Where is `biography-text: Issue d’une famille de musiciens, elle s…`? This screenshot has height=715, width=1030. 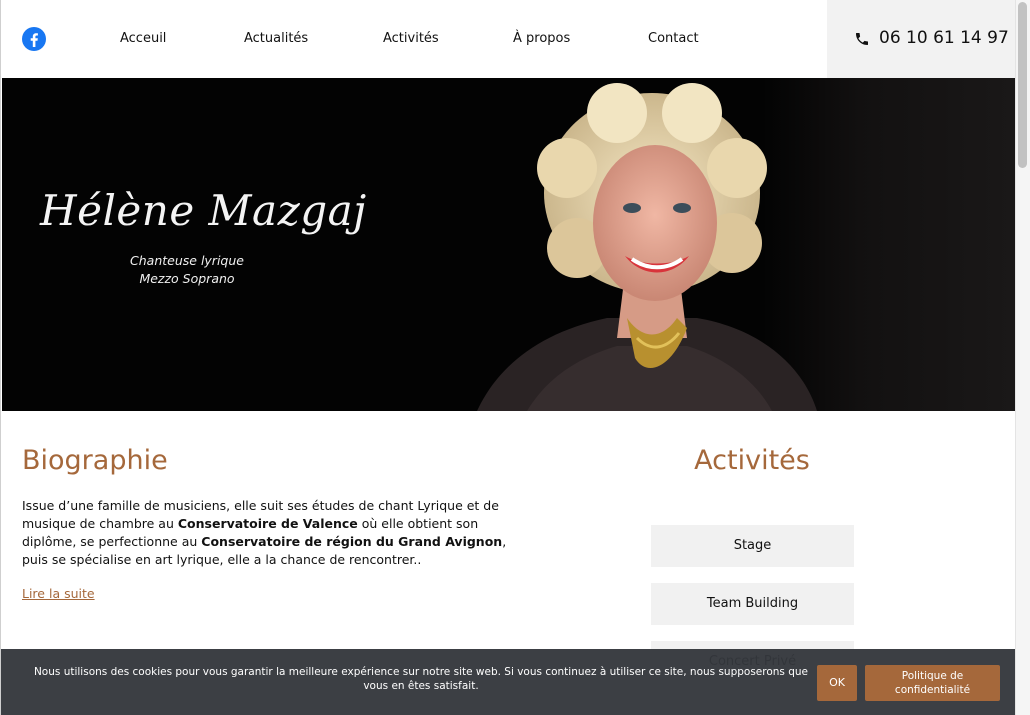
biography-text: Issue d’une famille de musiciens, elle s… is located at coordinates (267, 533).